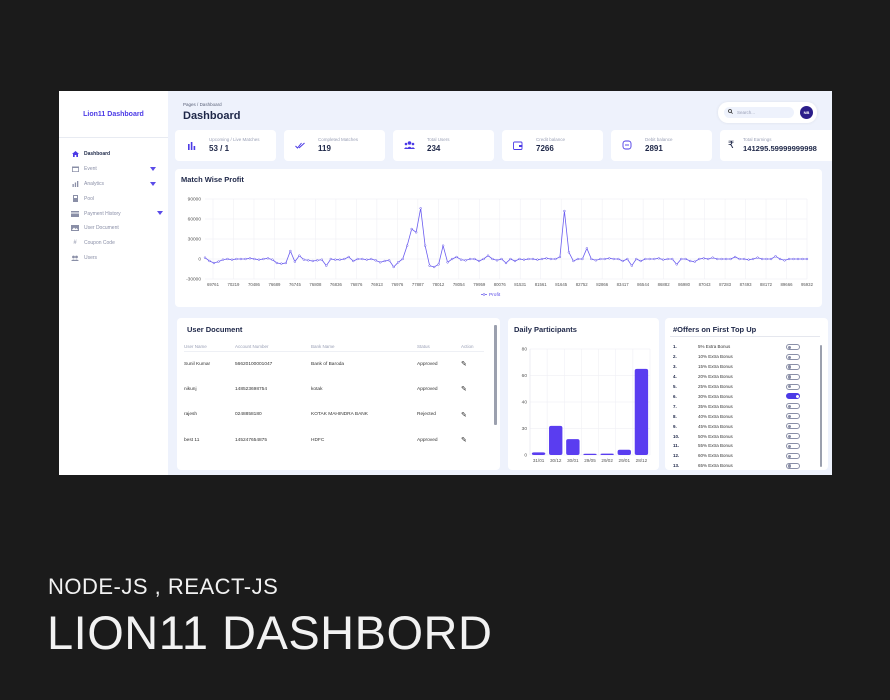  I want to click on table-scrollbar, so click(495, 375).